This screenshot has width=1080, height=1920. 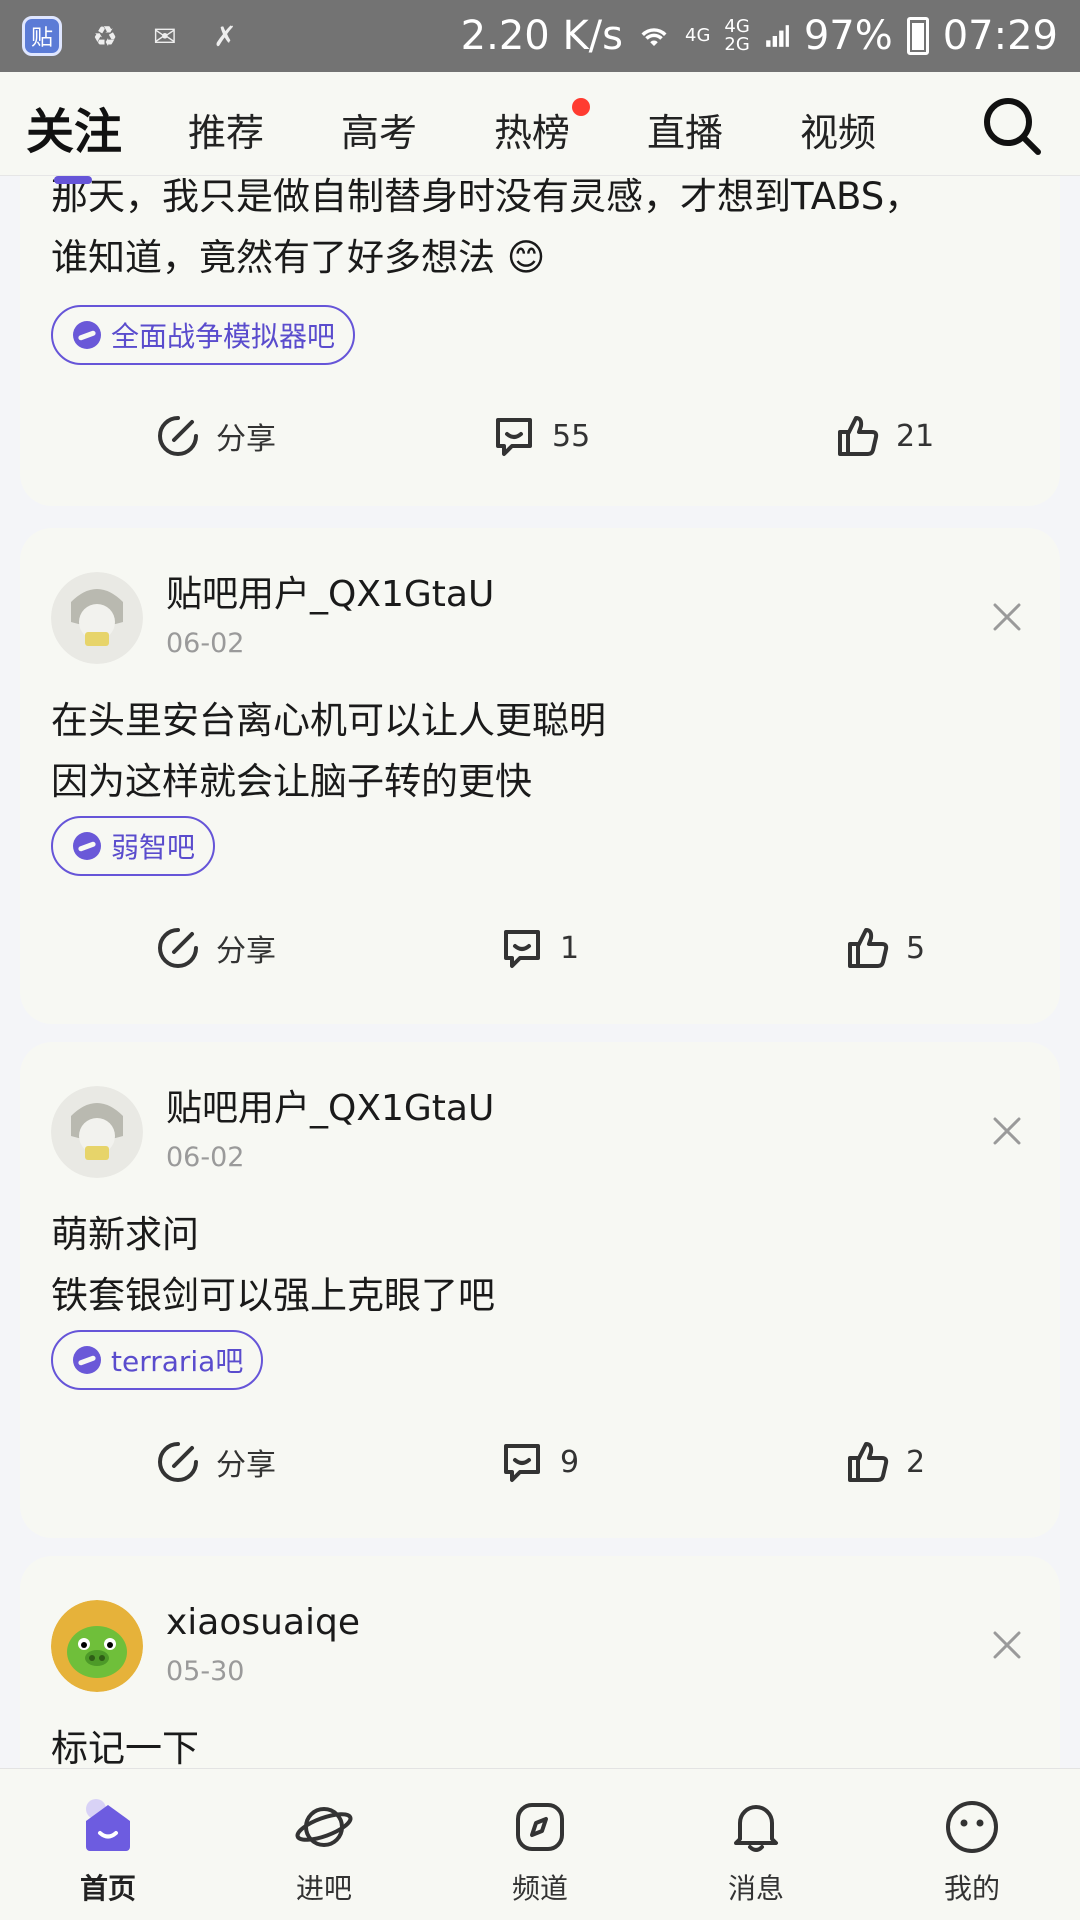 I want to click on signal-icon, so click(x=777, y=36).